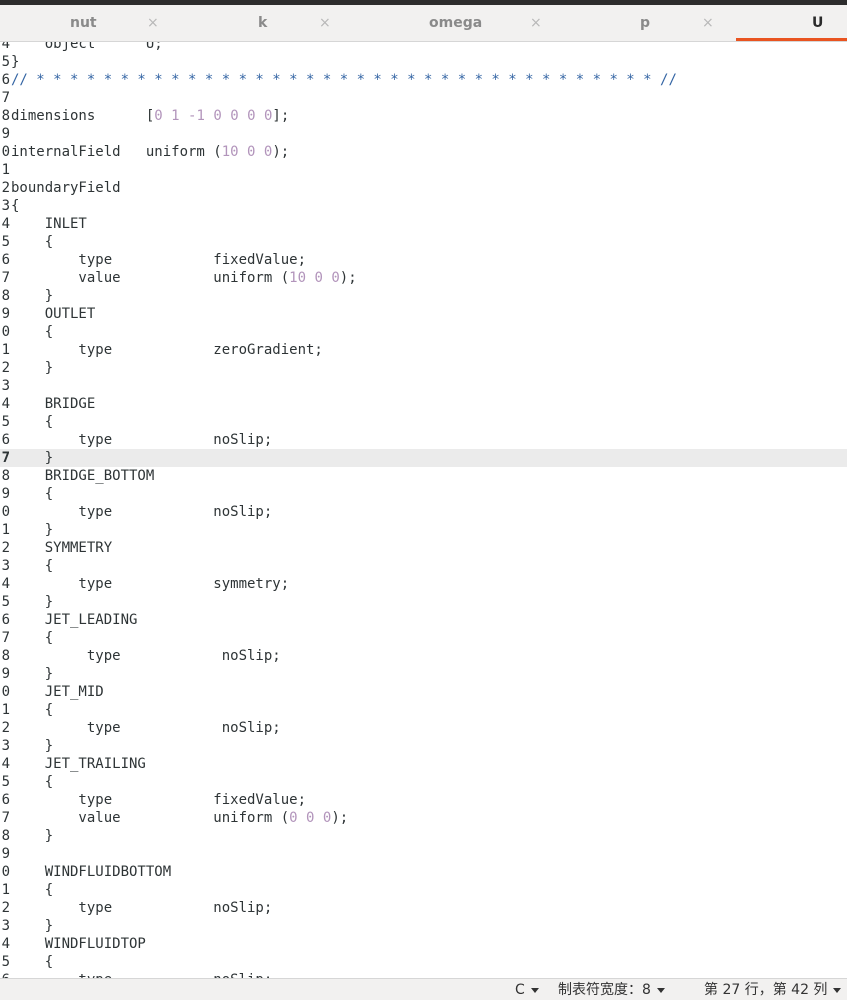  What do you see at coordinates (423, 620) in the screenshot?
I see `code-line: 6 JET_LEADING` at bounding box center [423, 620].